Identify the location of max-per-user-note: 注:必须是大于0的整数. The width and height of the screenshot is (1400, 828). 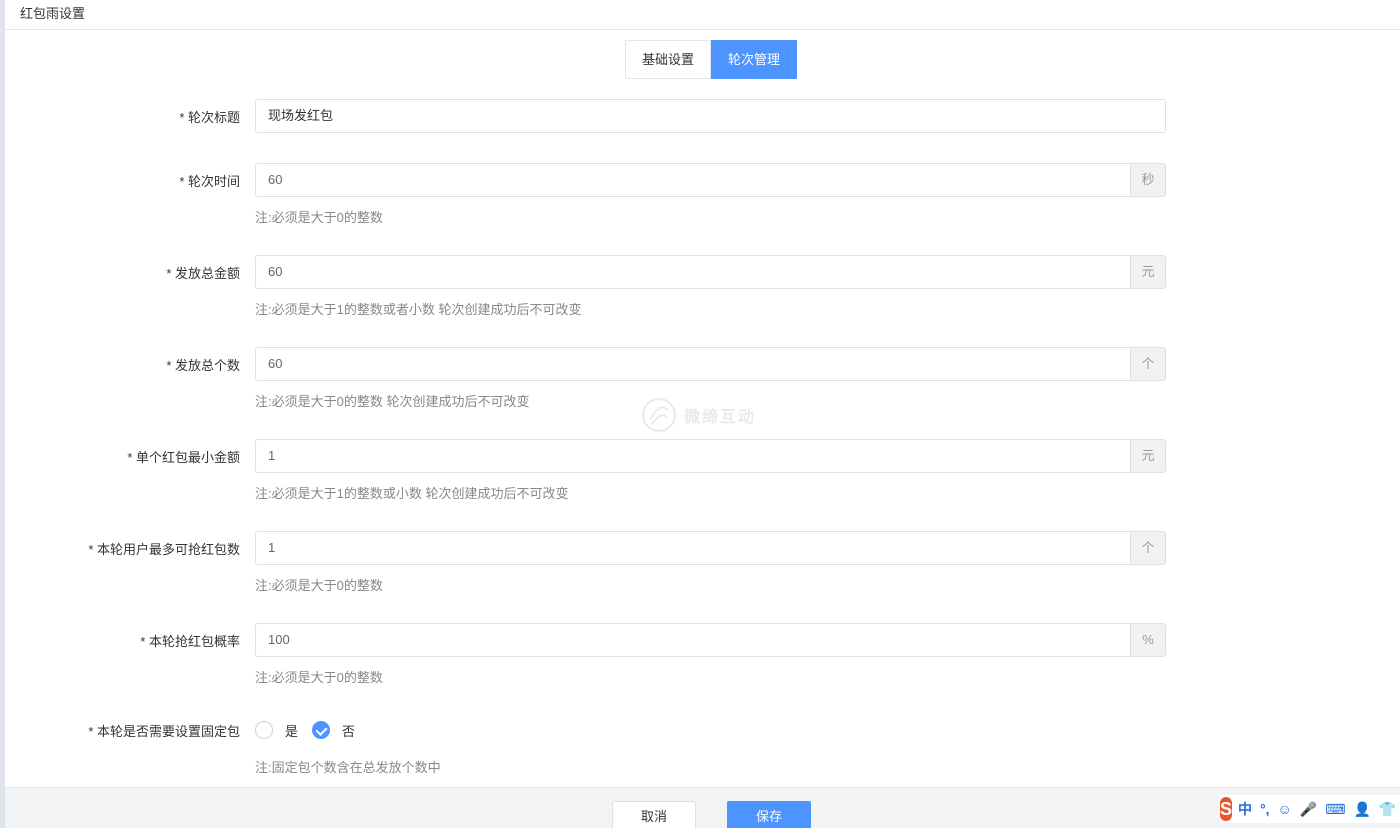
(319, 585).